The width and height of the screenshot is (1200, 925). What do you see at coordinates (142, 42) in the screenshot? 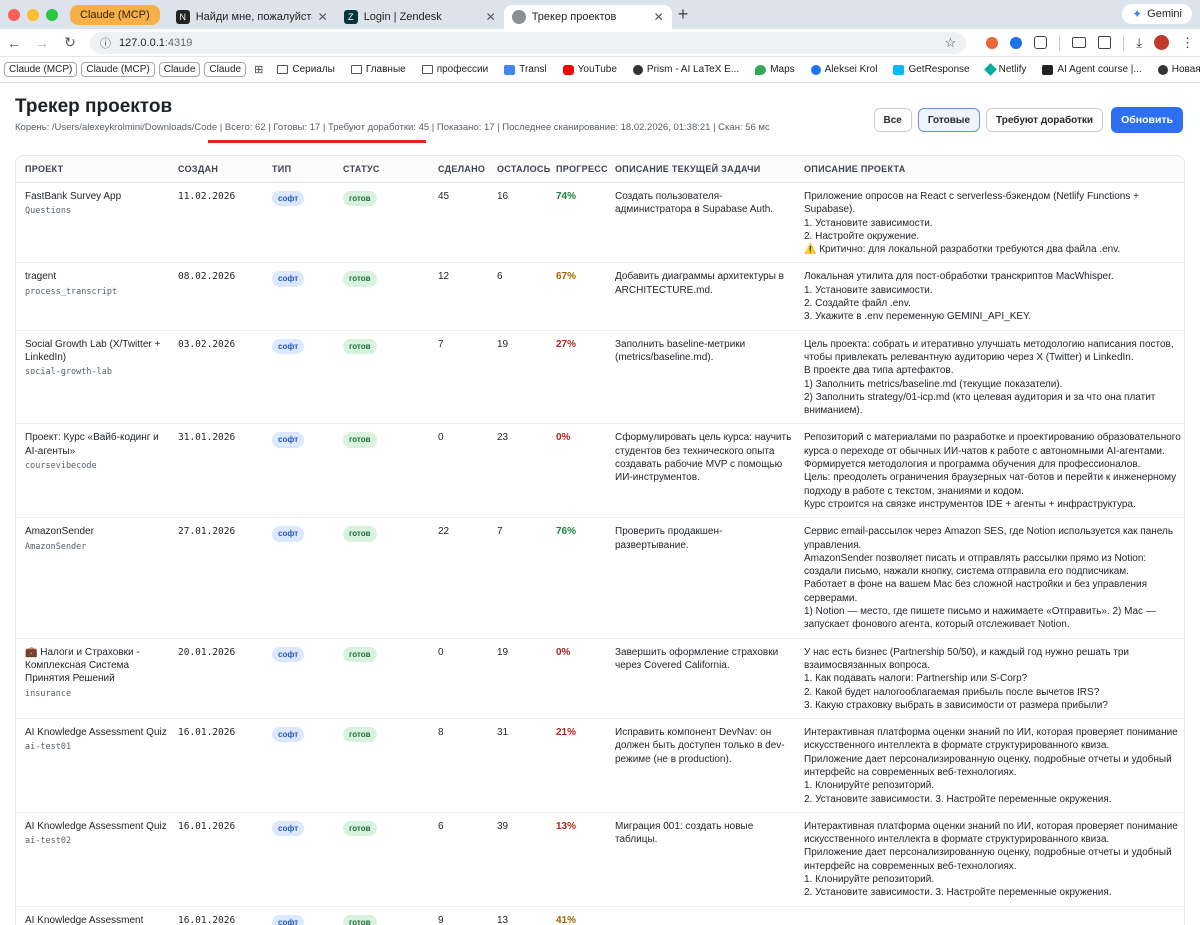
I see `url-host: 127.0.0.1` at bounding box center [142, 42].